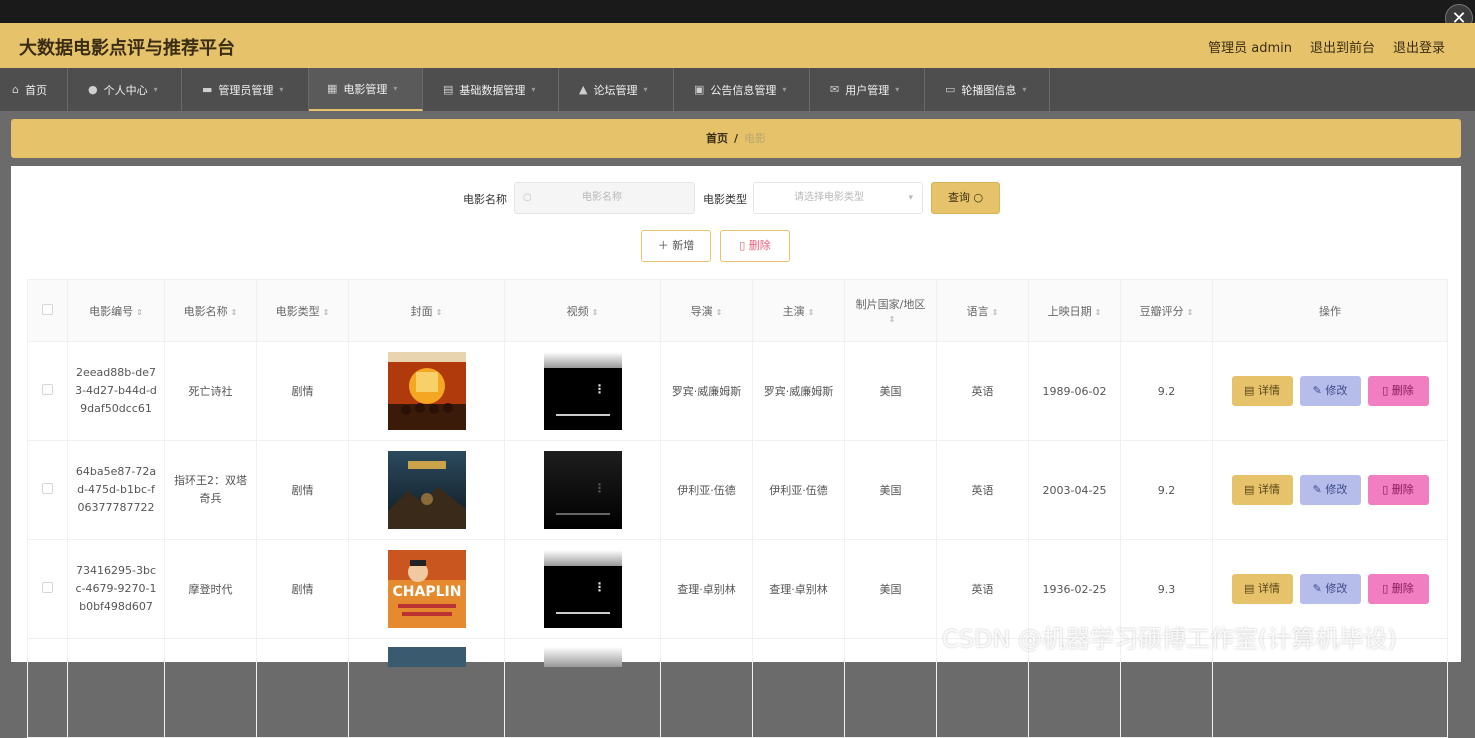 The height and width of the screenshot is (738, 1475). What do you see at coordinates (1250, 46) in the screenshot?
I see `admin-user-label: 管理员 admin` at bounding box center [1250, 46].